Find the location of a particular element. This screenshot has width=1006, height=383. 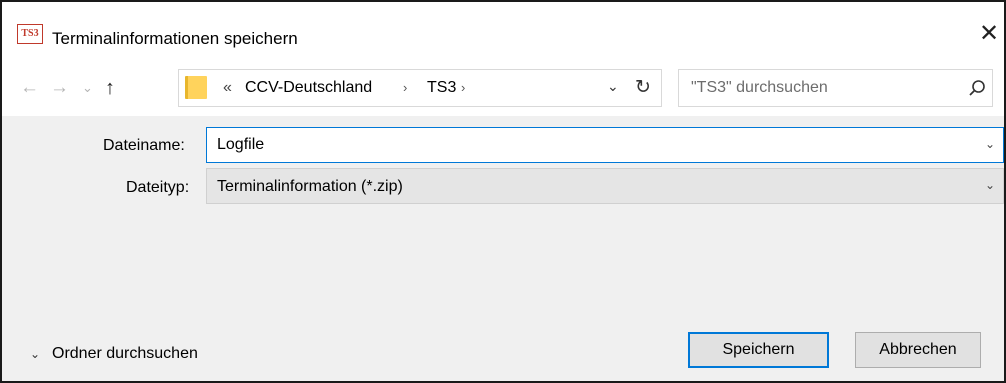

close-button: ✕ is located at coordinates (989, 34).